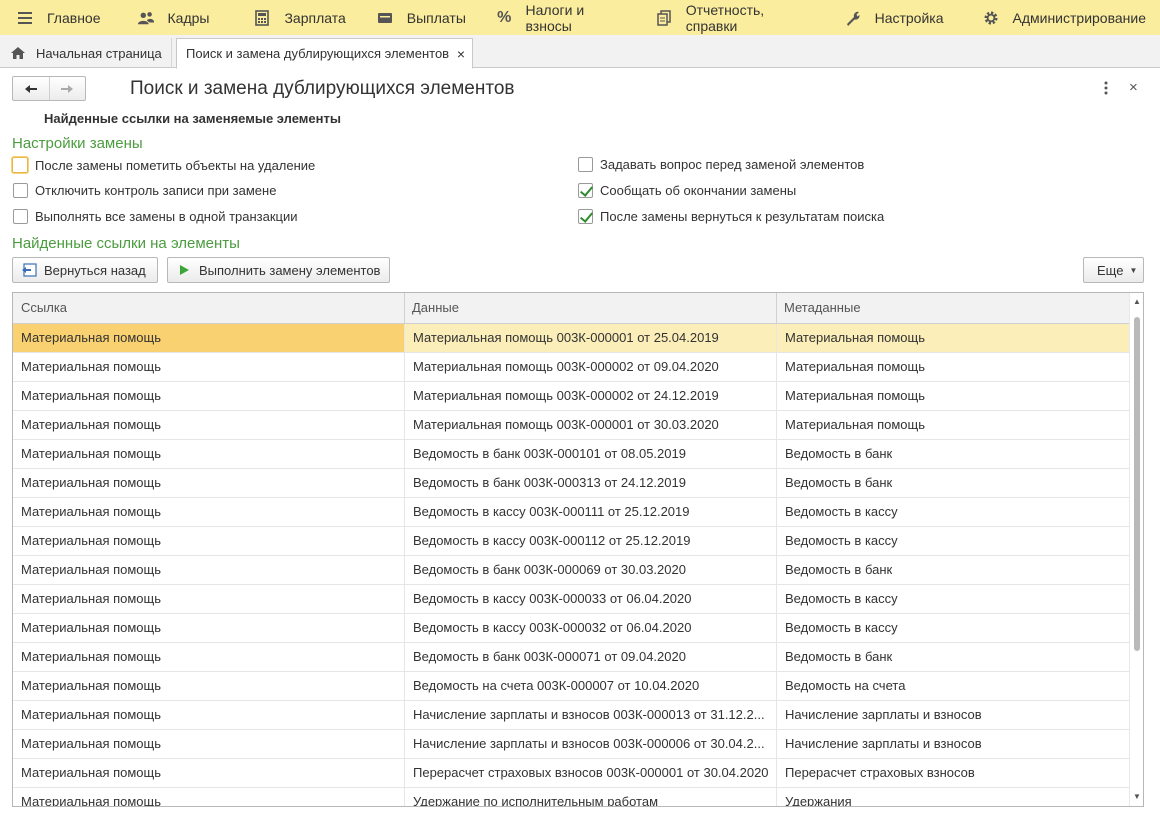  What do you see at coordinates (31, 88) in the screenshot?
I see `back-arrow-button` at bounding box center [31, 88].